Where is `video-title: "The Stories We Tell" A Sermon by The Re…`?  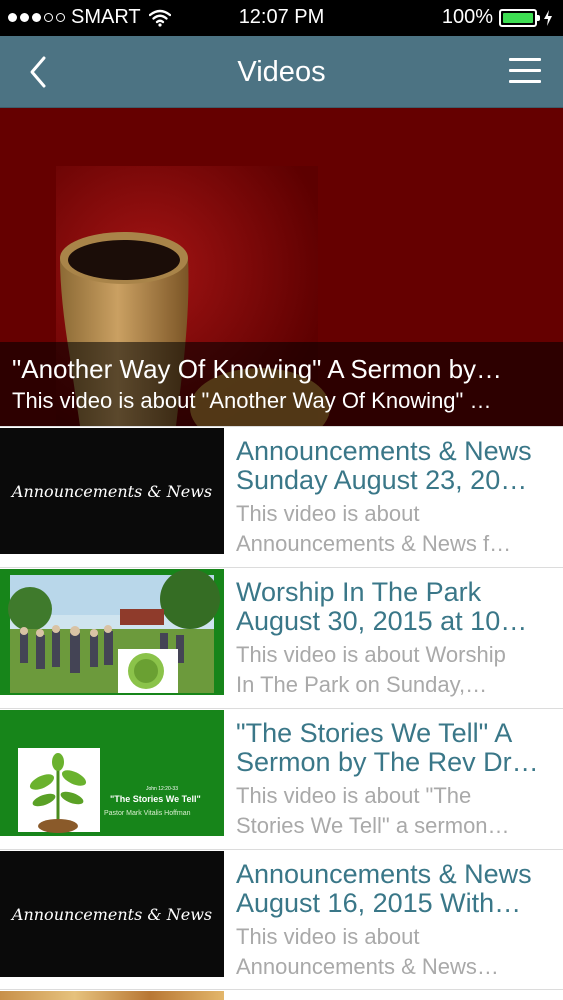
video-title: "The Stories We Tell" A Sermon by The Re… is located at coordinates (394, 748).